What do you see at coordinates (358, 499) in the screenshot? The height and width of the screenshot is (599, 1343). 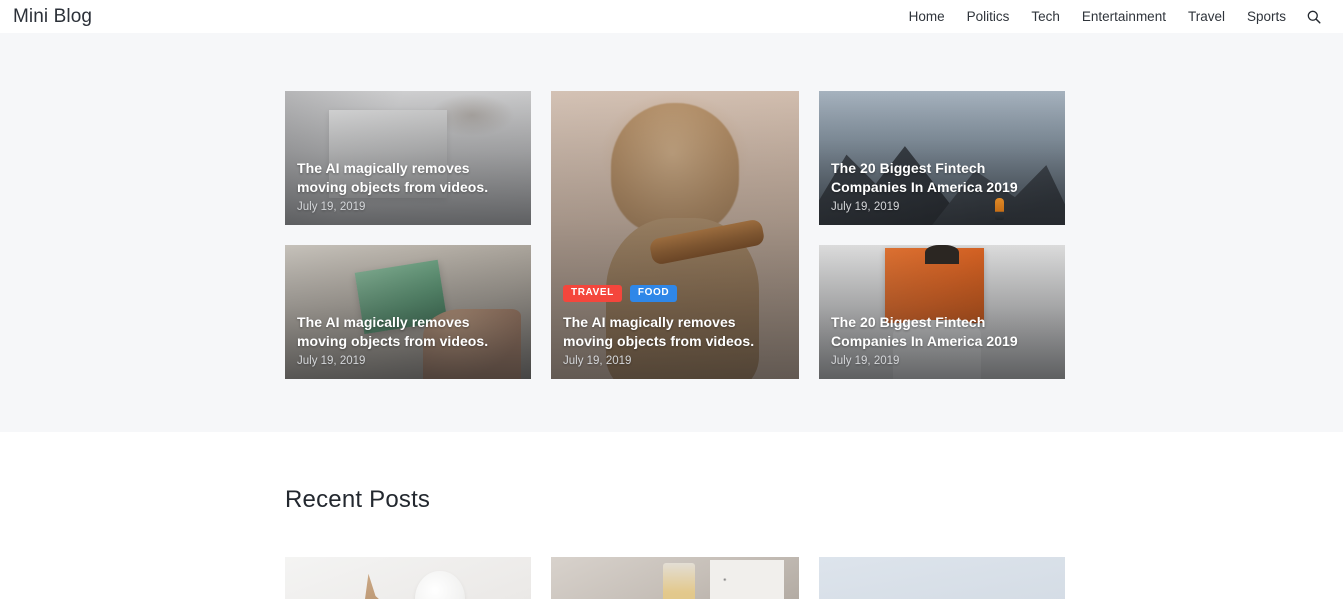 I see `section-title-recent-posts: Recent Posts` at bounding box center [358, 499].